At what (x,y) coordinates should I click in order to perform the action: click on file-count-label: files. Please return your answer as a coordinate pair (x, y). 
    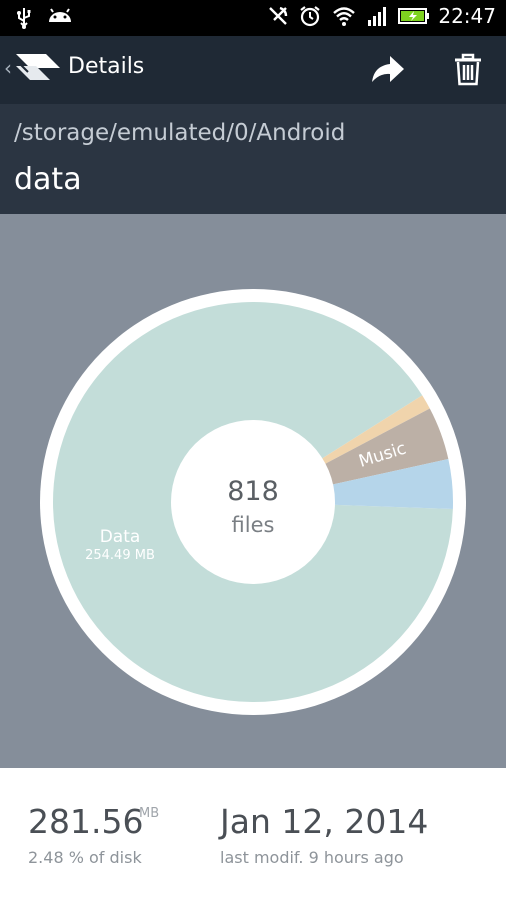
    Looking at the image, I should click on (253, 525).